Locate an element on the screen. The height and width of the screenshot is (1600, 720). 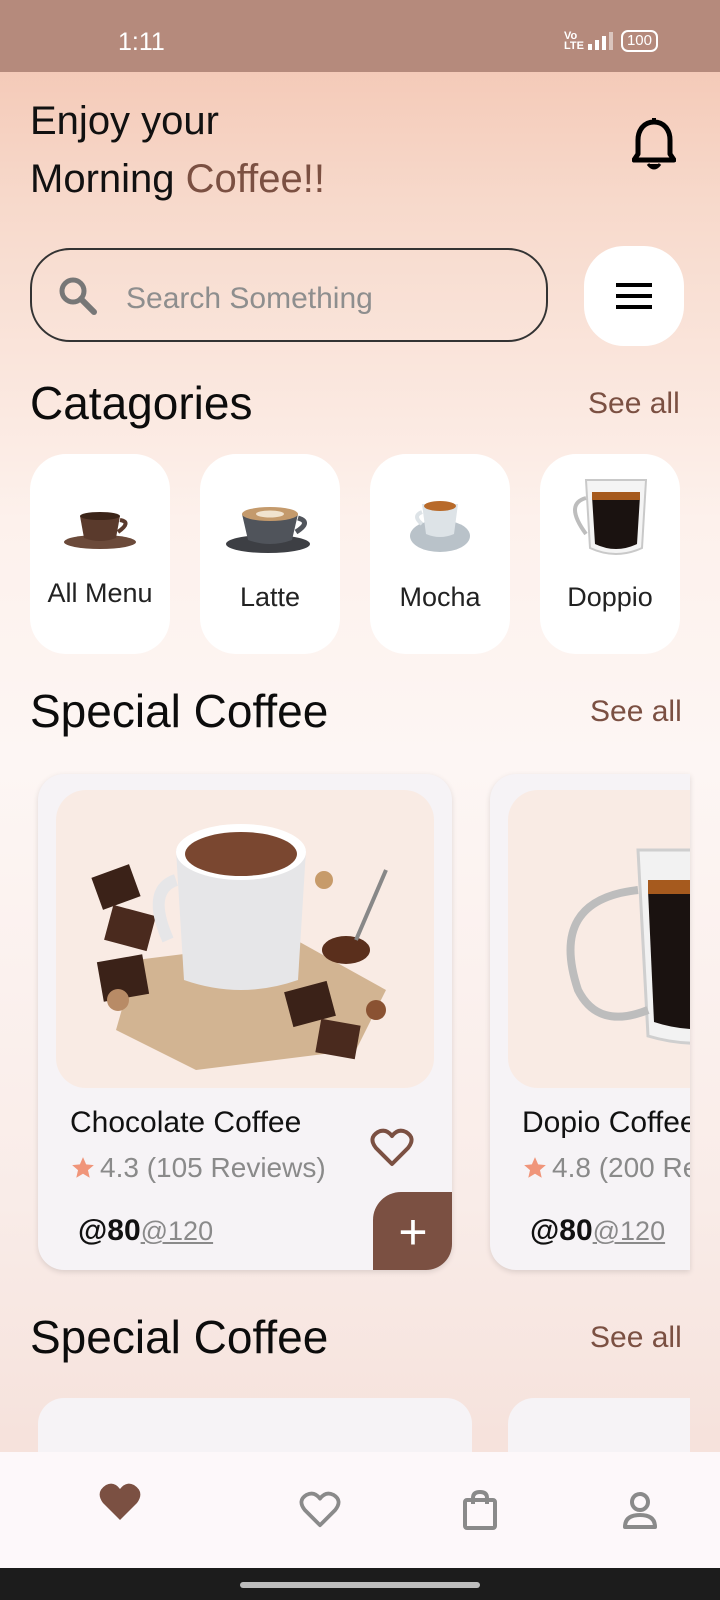
title-line-2: Morning Coffee!! is located at coordinates (177, 179).